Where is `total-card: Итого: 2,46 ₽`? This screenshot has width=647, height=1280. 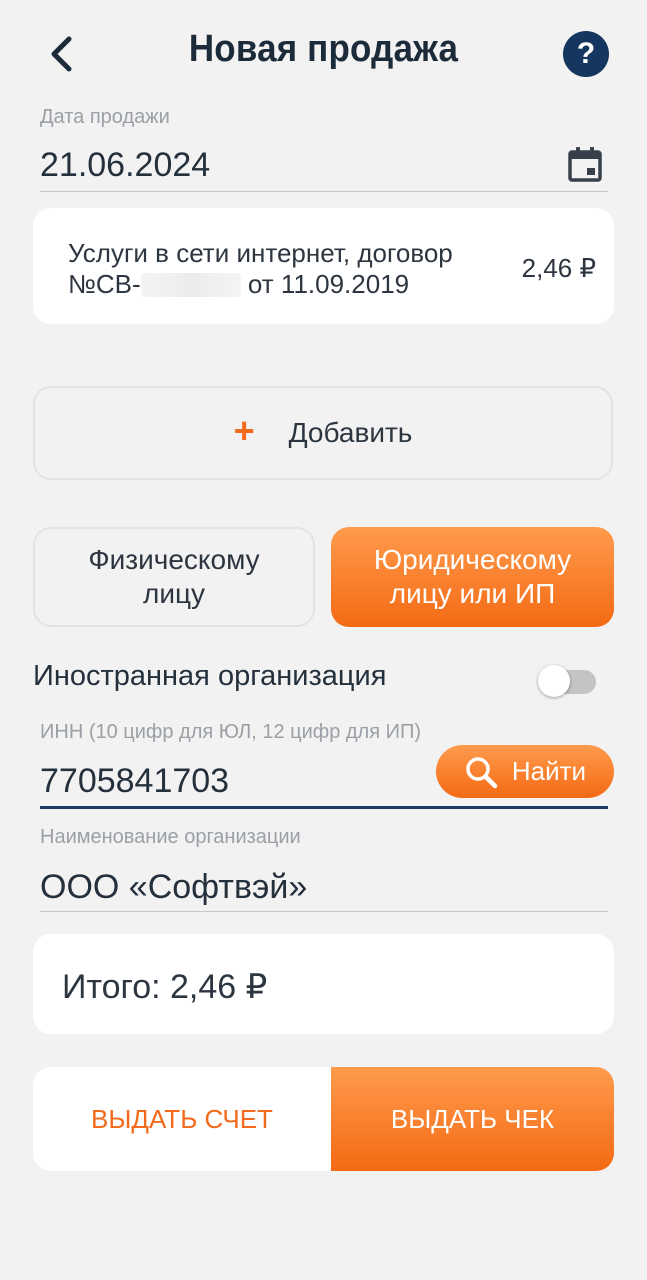
total-card: Итого: 2,46 ₽ is located at coordinates (323, 984).